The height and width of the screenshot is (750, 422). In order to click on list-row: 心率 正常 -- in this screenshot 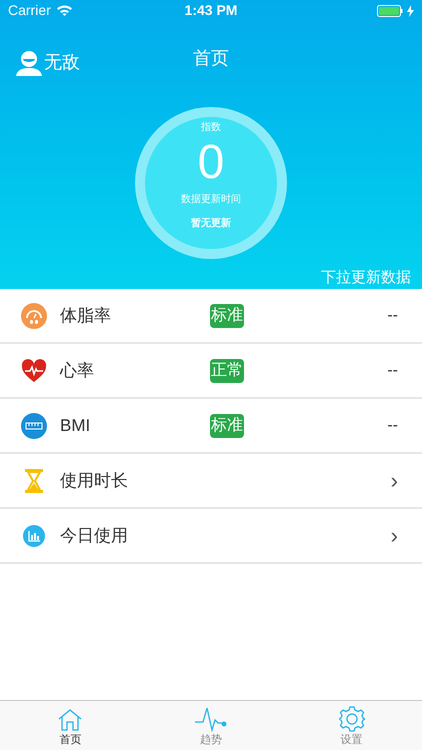, I will do `click(211, 371)`.